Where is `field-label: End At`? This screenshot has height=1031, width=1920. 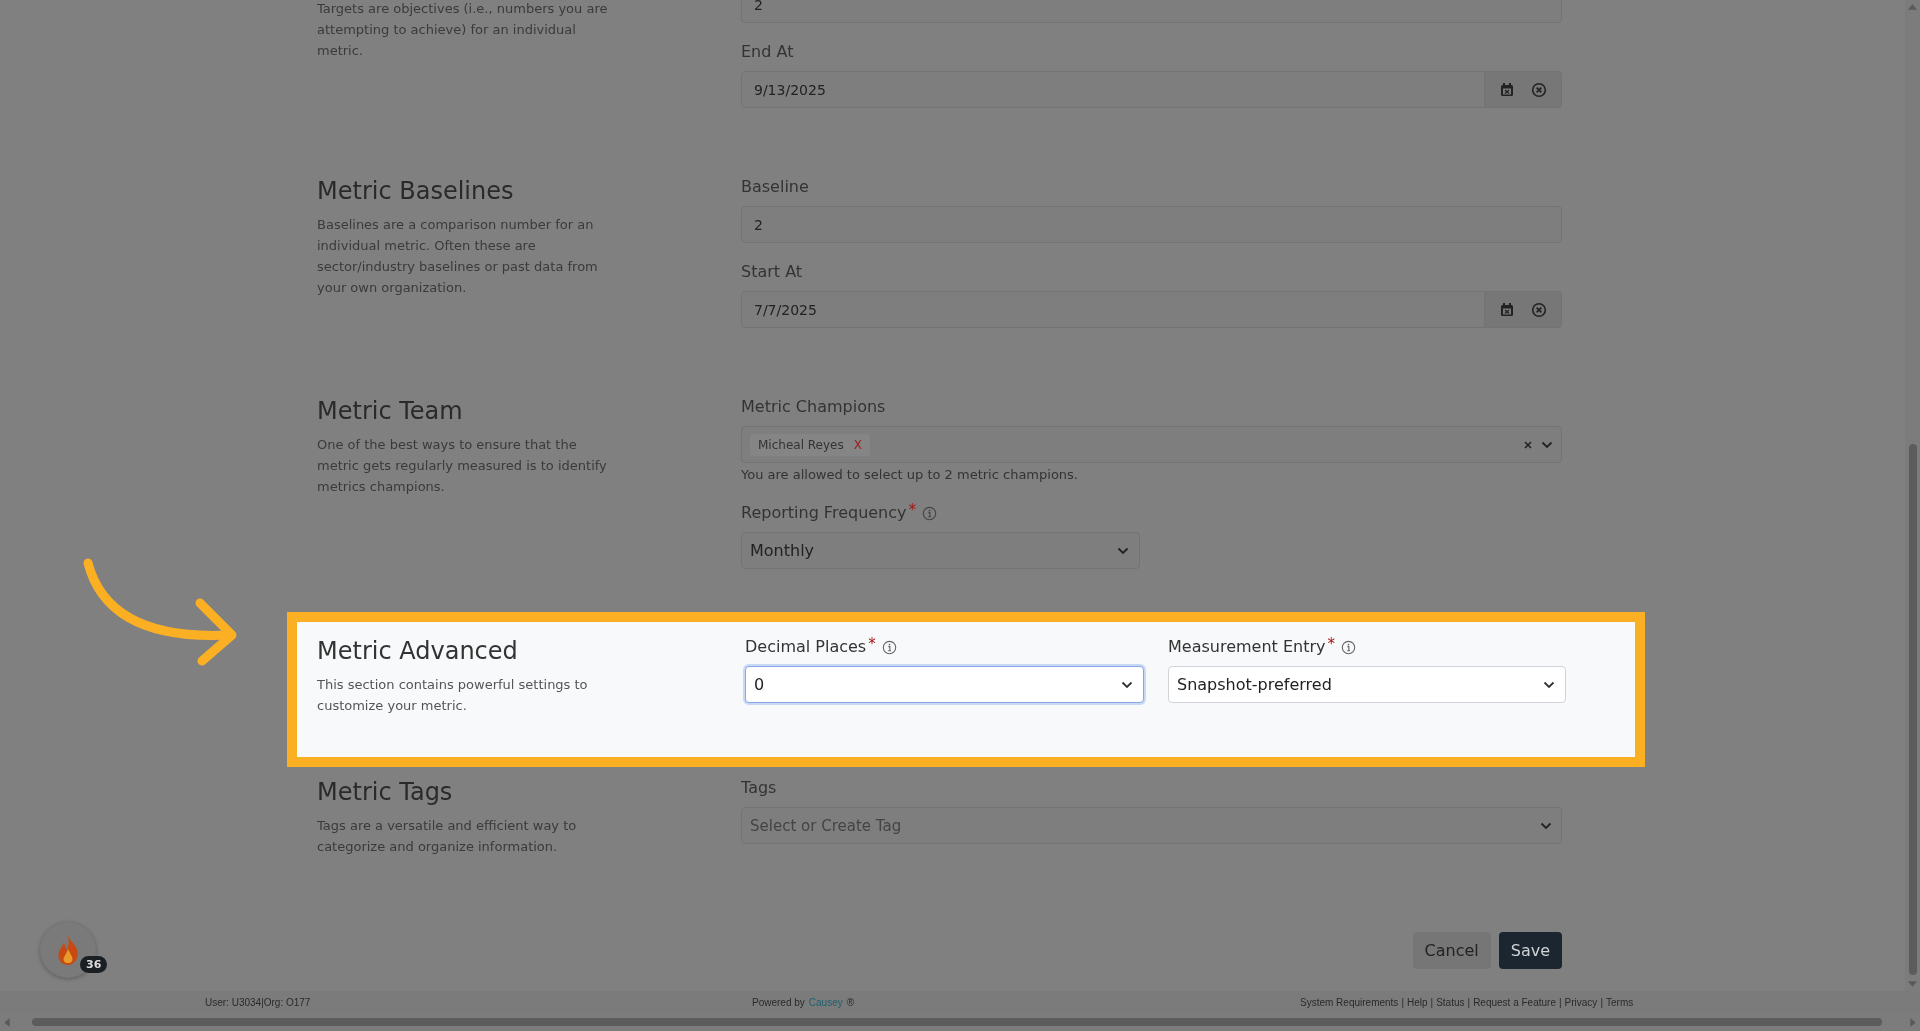
field-label: End At is located at coordinates (768, 52).